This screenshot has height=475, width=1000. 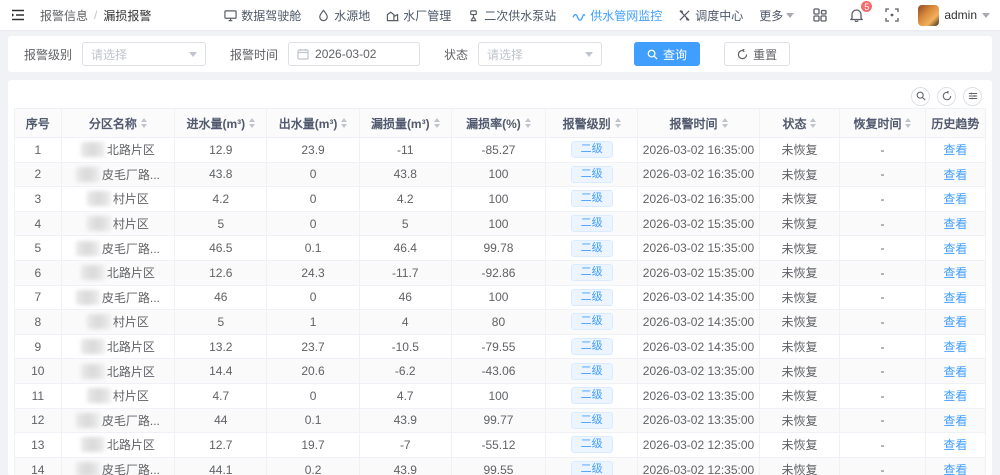 I want to click on user-menu: admin, so click(x=954, y=15).